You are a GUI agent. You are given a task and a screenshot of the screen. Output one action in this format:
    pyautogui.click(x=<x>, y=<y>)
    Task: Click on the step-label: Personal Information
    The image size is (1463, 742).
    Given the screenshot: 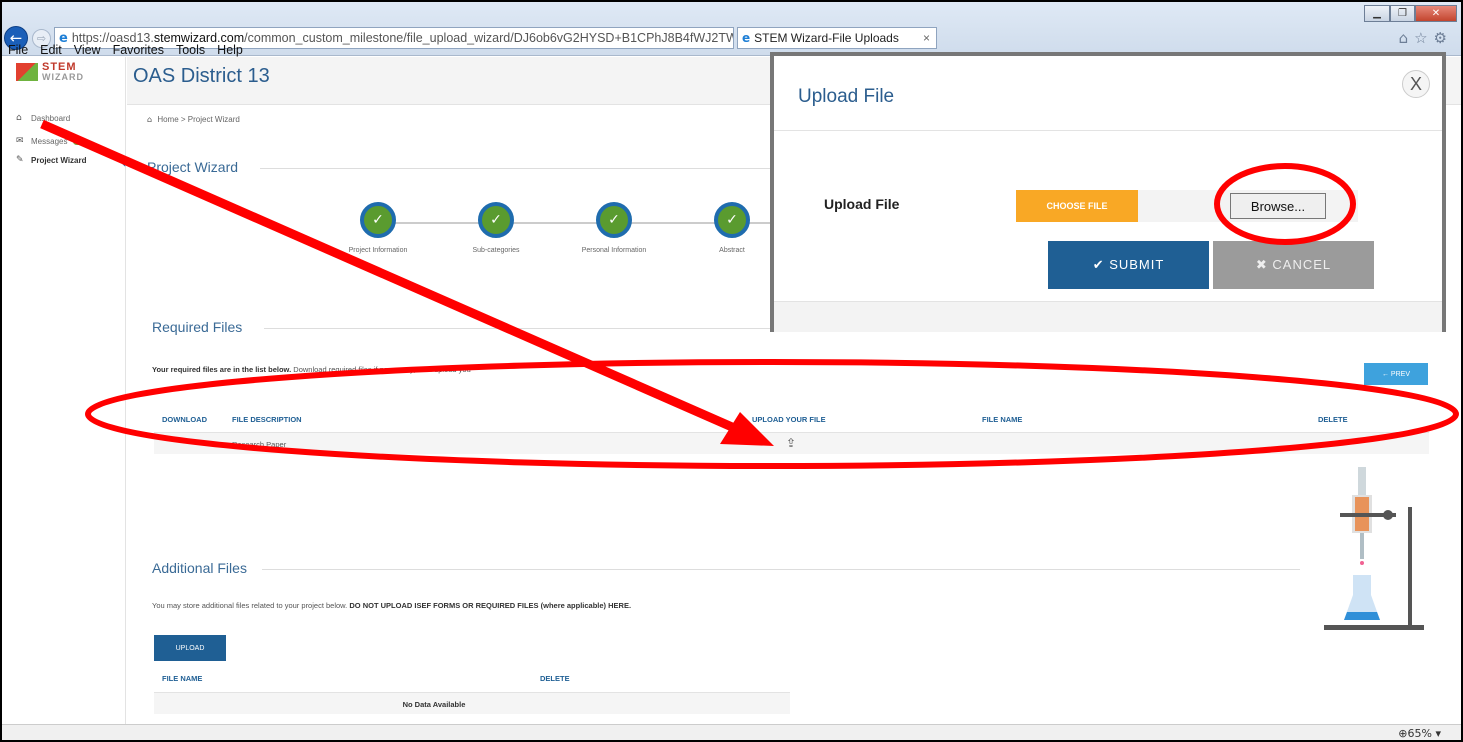 What is the action you would take?
    pyautogui.click(x=614, y=250)
    